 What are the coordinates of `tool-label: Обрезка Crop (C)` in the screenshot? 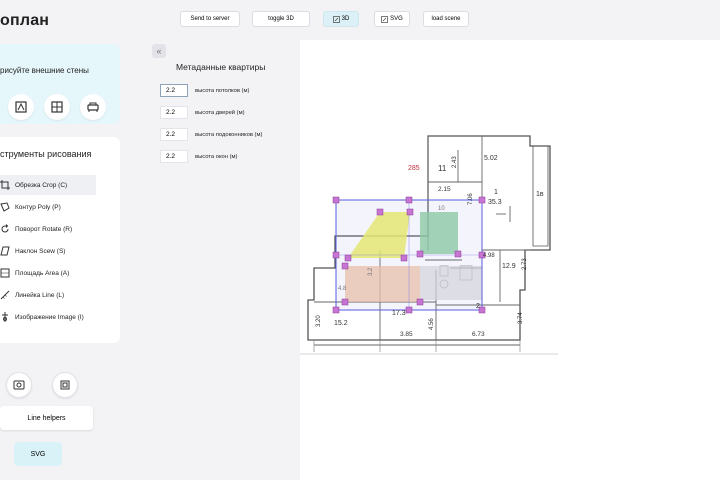 It's located at (41, 185).